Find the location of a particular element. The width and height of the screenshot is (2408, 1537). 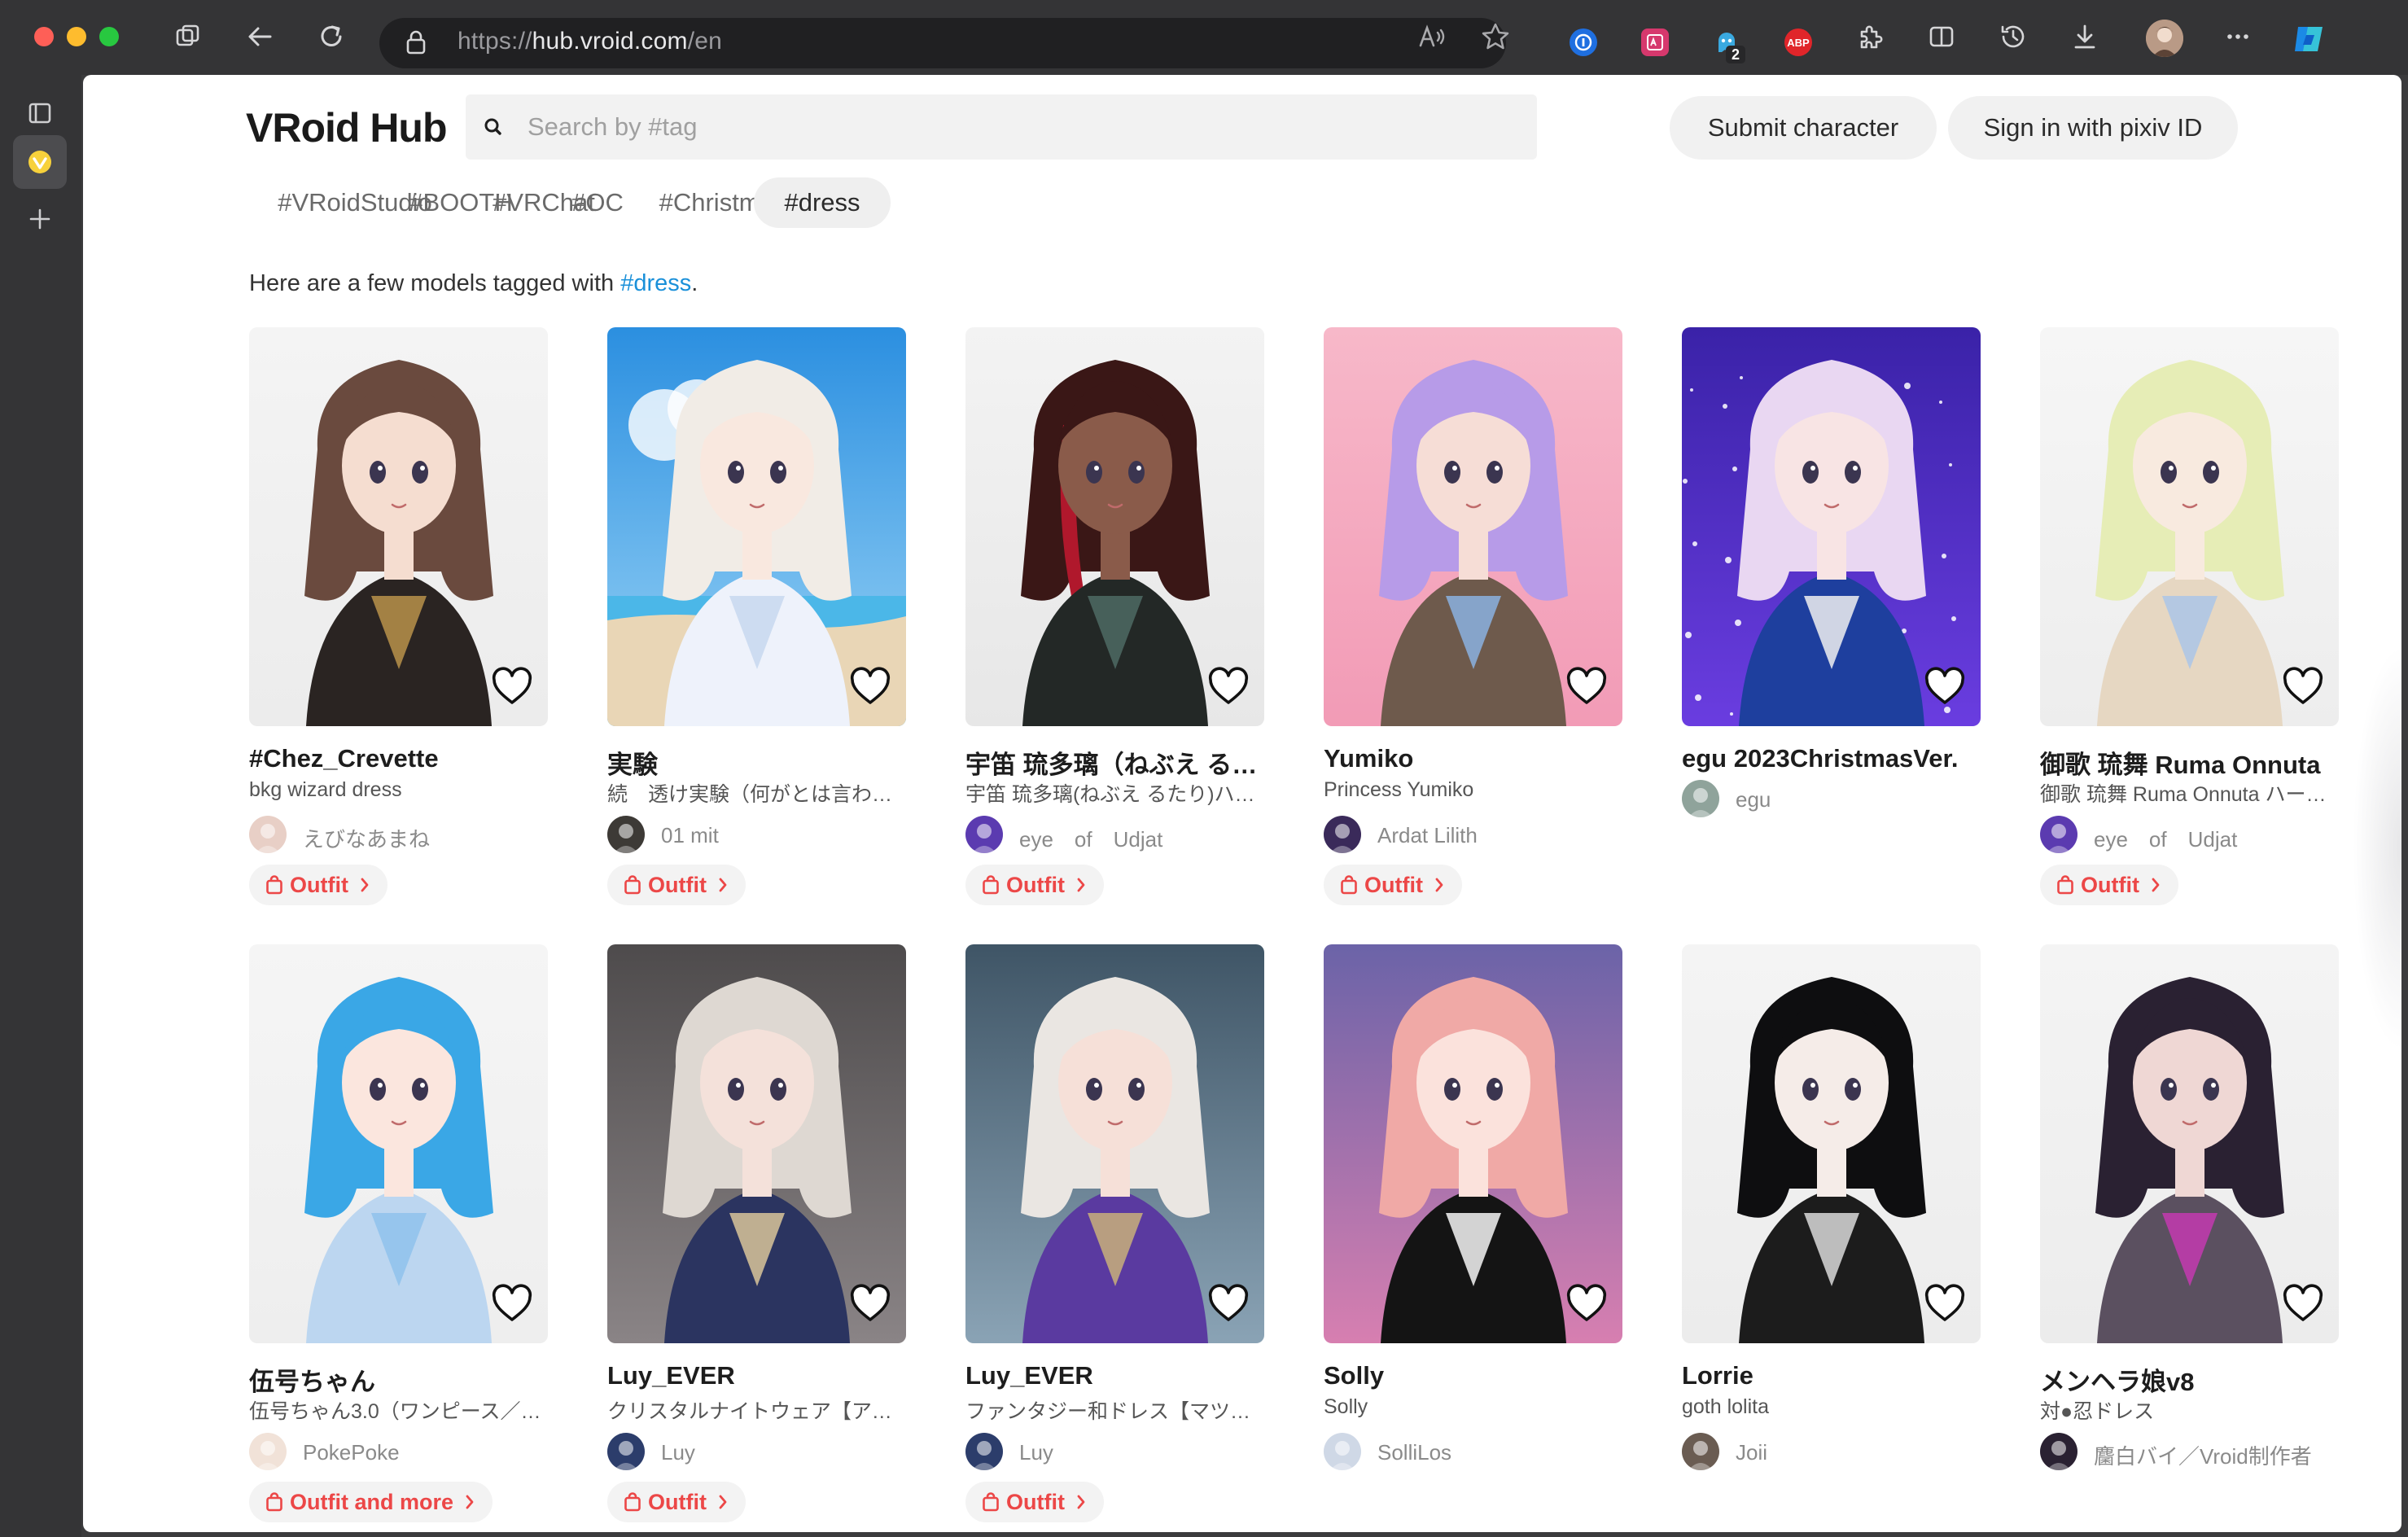

new-tab-plus-icon is located at coordinates (40, 219).